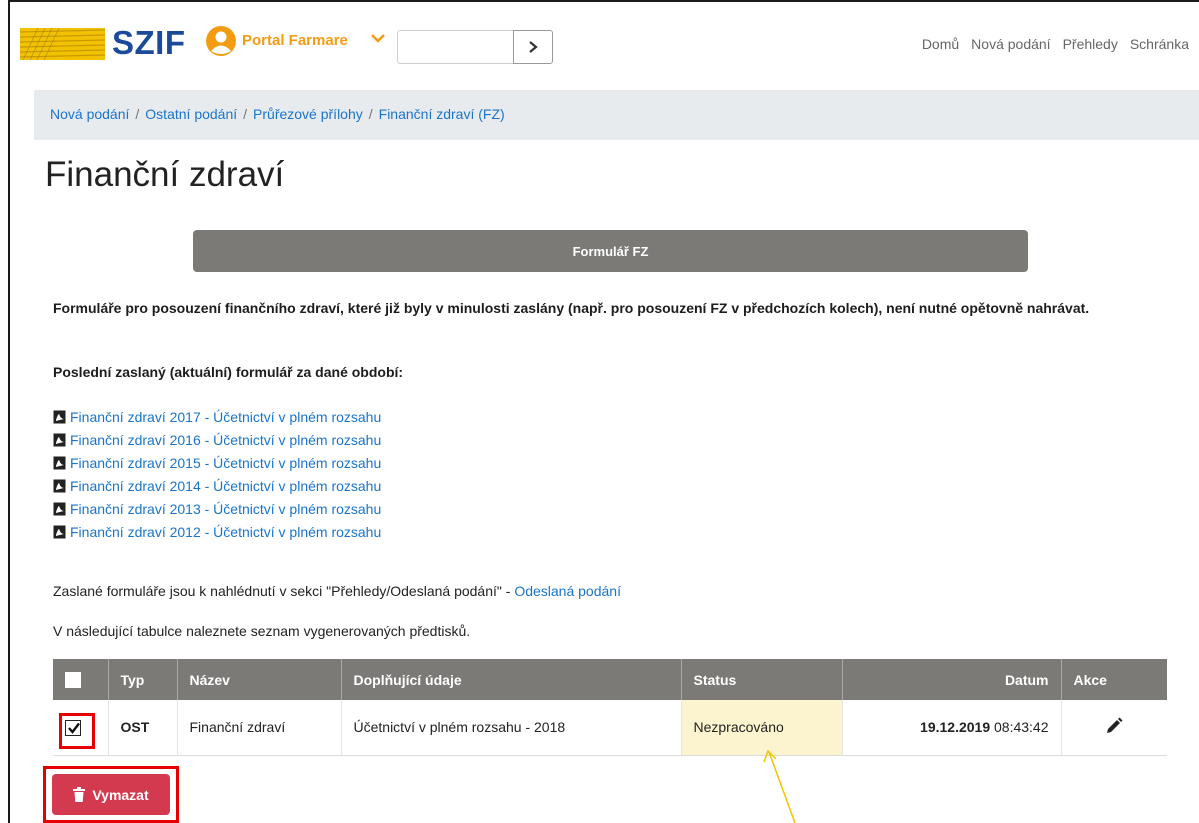  What do you see at coordinates (1090, 44) in the screenshot?
I see `nav-link-overviews: Přehledy` at bounding box center [1090, 44].